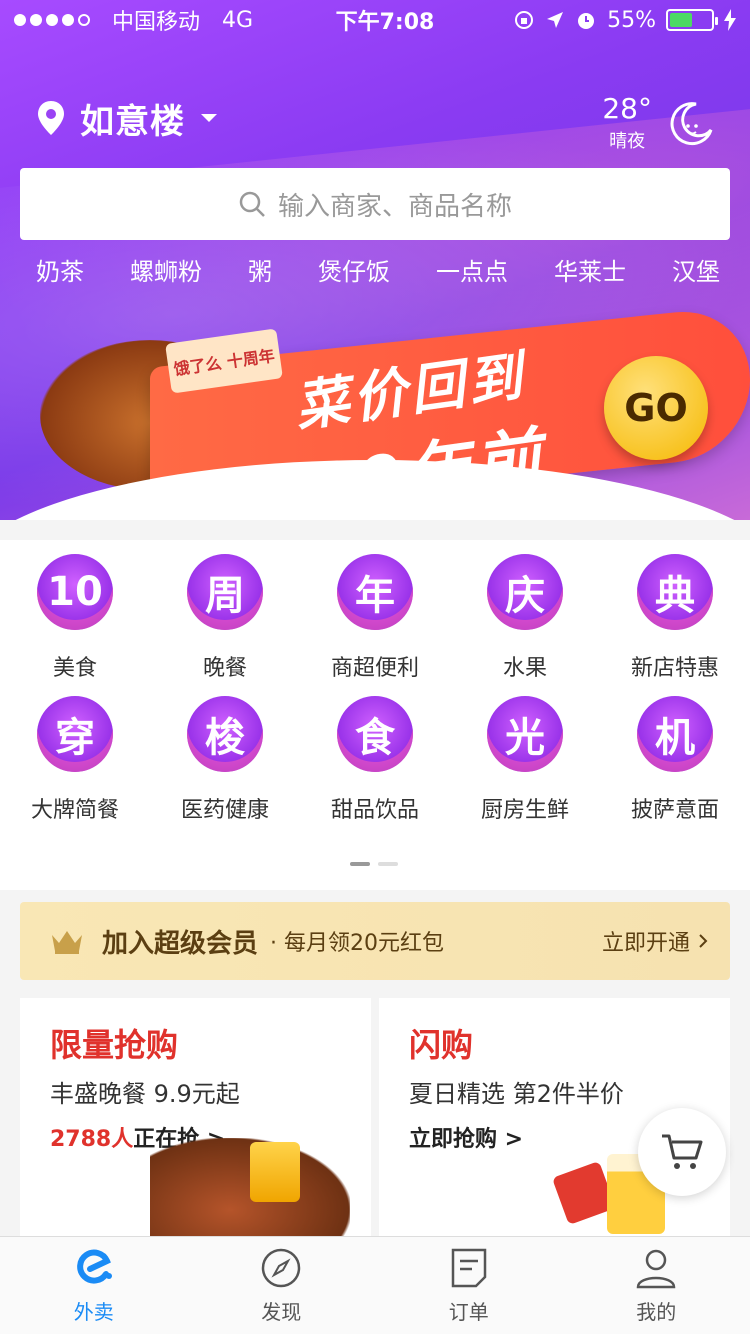  Describe the element at coordinates (656, 1268) in the screenshot. I see `profile-icon` at that location.